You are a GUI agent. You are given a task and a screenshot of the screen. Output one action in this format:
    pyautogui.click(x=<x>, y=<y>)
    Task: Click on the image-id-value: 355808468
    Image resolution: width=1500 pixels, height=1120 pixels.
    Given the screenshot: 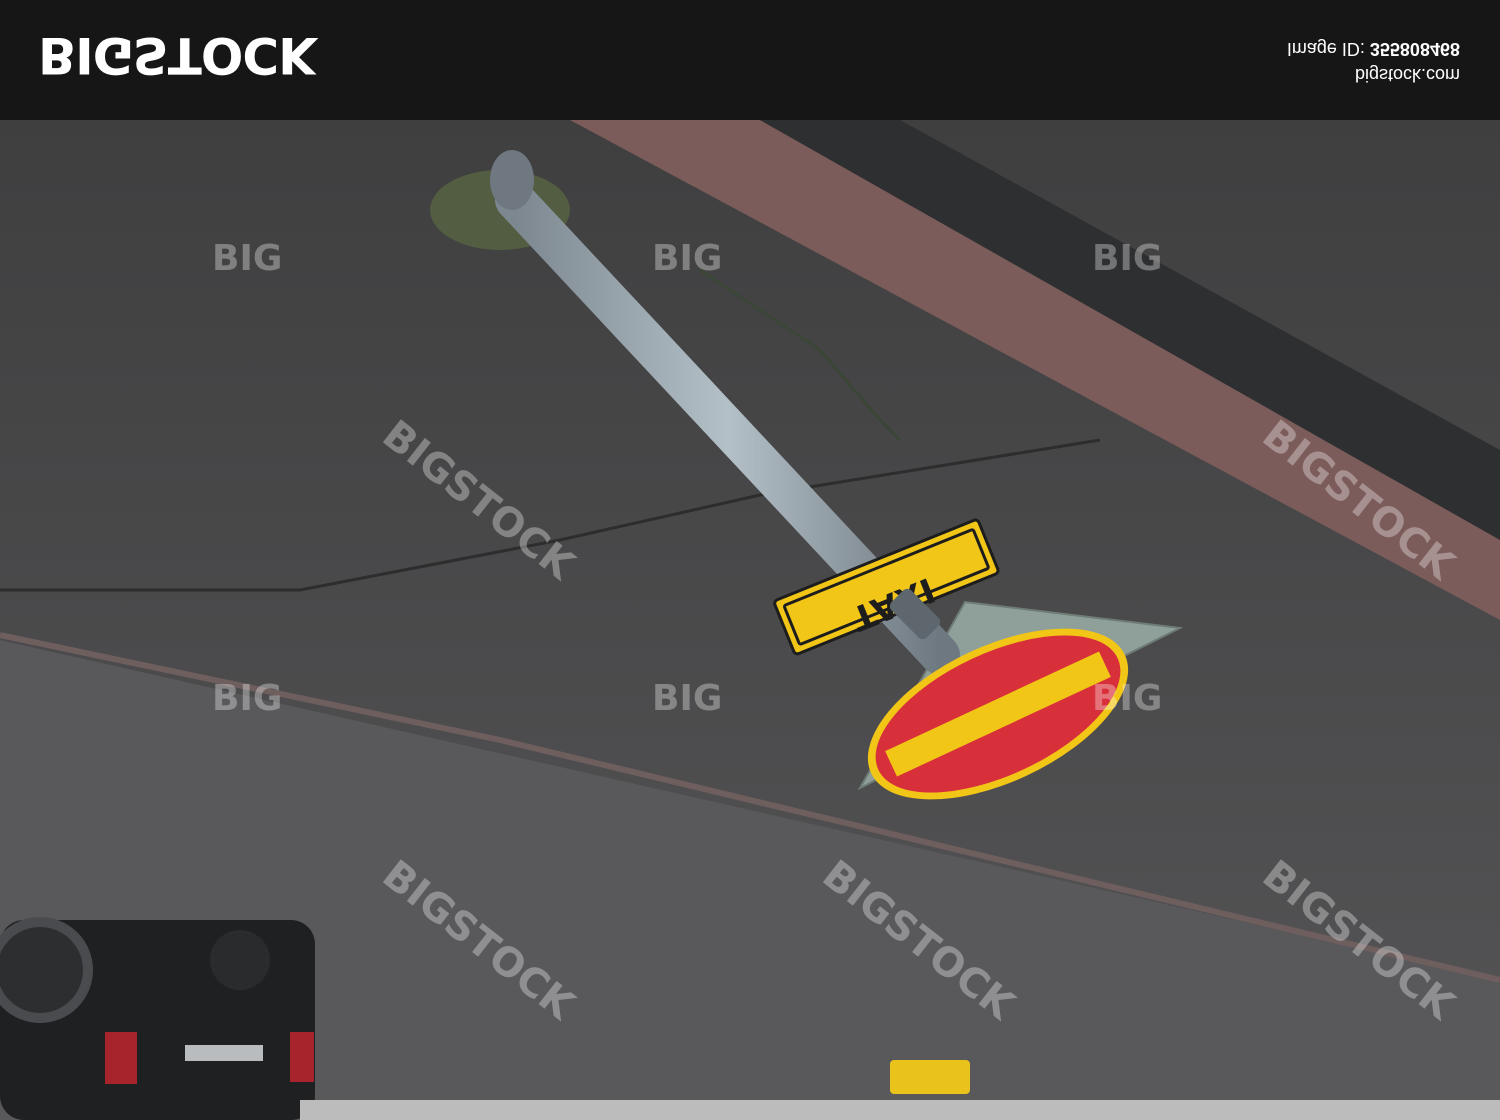 What is the action you would take?
    pyautogui.click(x=1414, y=49)
    